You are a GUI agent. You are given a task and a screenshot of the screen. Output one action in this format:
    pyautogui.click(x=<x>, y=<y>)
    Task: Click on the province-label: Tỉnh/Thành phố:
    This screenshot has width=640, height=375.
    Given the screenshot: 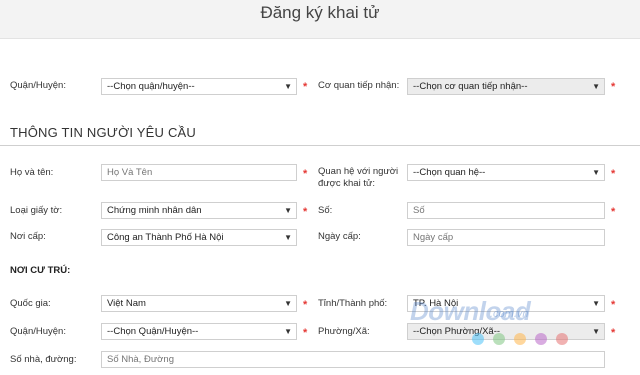 What is the action you would take?
    pyautogui.click(x=353, y=303)
    